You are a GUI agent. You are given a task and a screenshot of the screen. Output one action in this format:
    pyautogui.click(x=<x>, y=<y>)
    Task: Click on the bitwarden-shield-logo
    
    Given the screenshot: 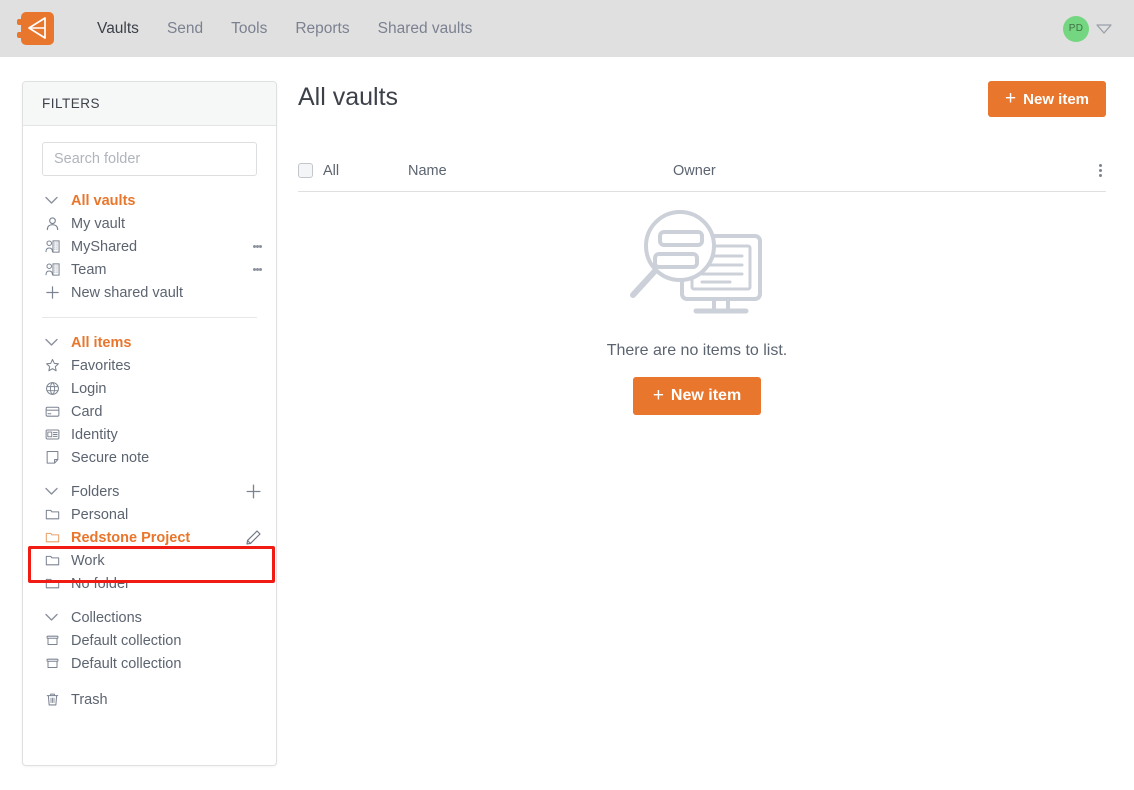 What is the action you would take?
    pyautogui.click(x=35, y=28)
    